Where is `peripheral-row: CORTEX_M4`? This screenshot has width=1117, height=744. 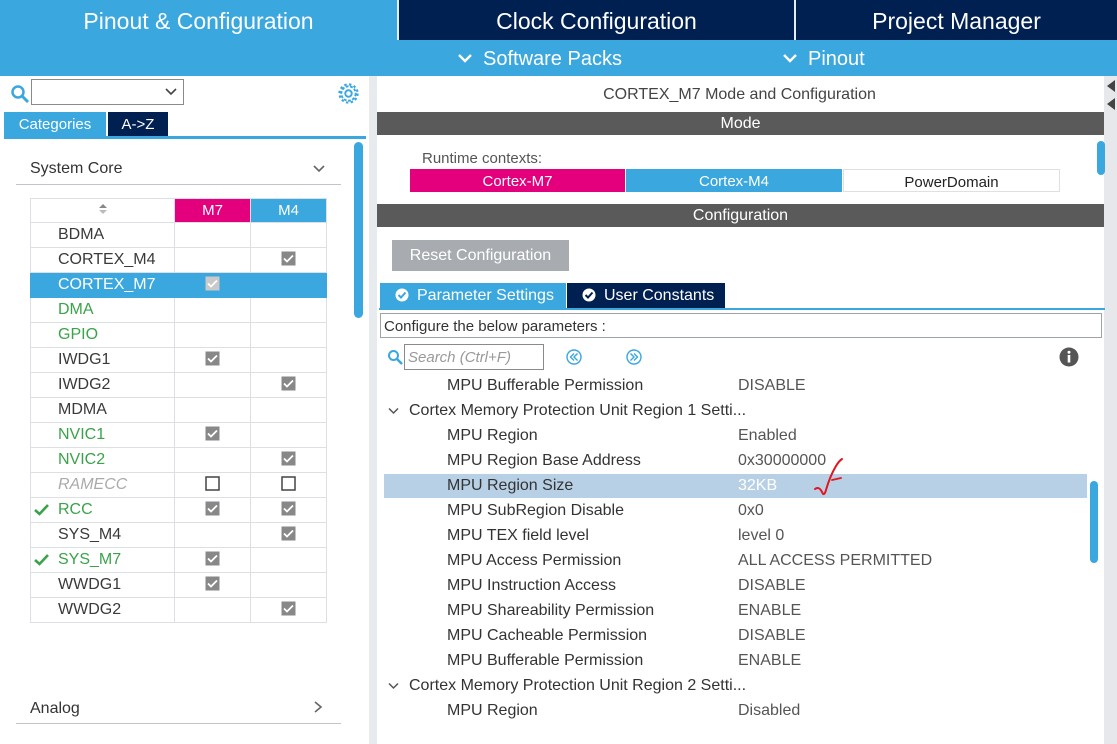 peripheral-row: CORTEX_M4 is located at coordinates (178, 260).